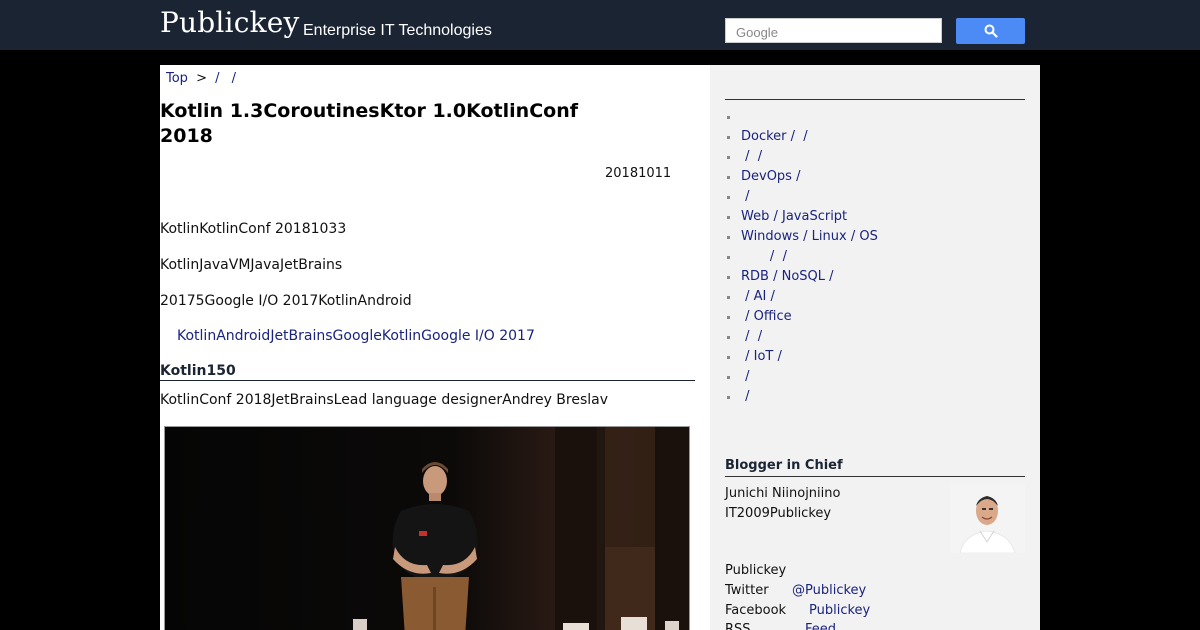  Describe the element at coordinates (875, 610) in the screenshot. I see `facebook-row: Facebook Publickey` at that location.